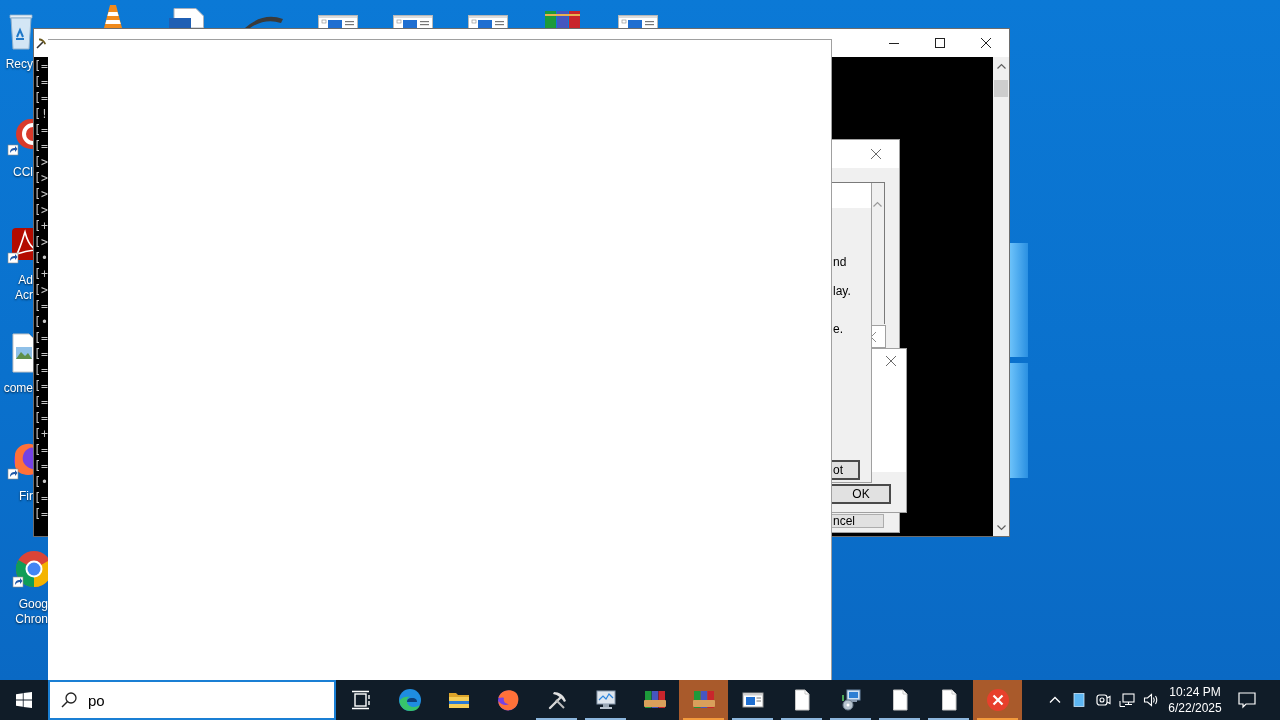 The height and width of the screenshot is (720, 1280). What do you see at coordinates (41, 43) in the screenshot?
I see `pickaxe-icon` at bounding box center [41, 43].